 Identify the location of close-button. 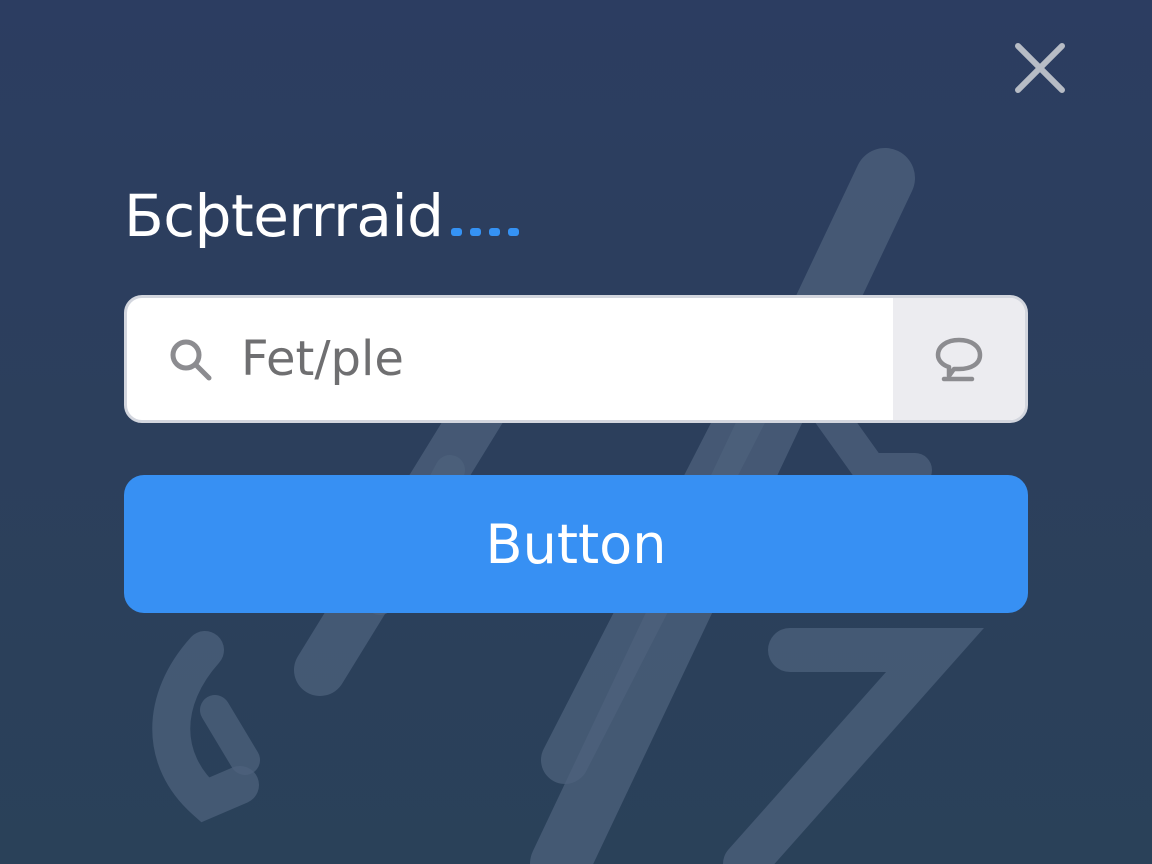
(1040, 68).